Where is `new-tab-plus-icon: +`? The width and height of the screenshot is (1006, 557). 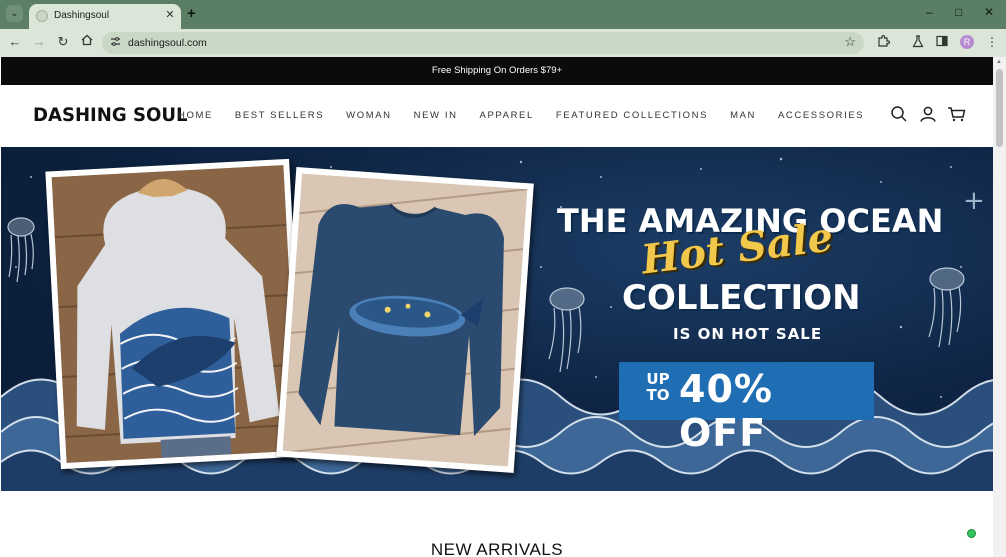
new-tab-plus-icon: + is located at coordinates (191, 13).